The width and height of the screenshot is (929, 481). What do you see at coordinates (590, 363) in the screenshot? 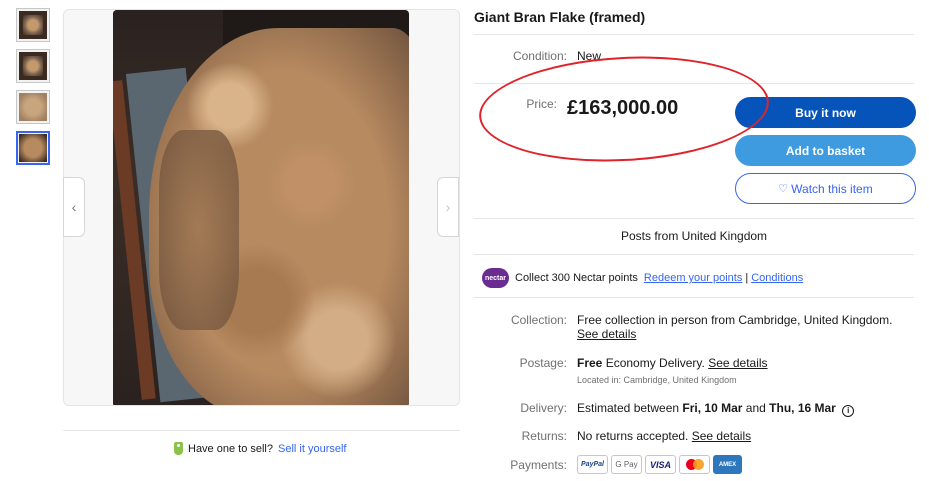
I see `postage-free: Free` at bounding box center [590, 363].